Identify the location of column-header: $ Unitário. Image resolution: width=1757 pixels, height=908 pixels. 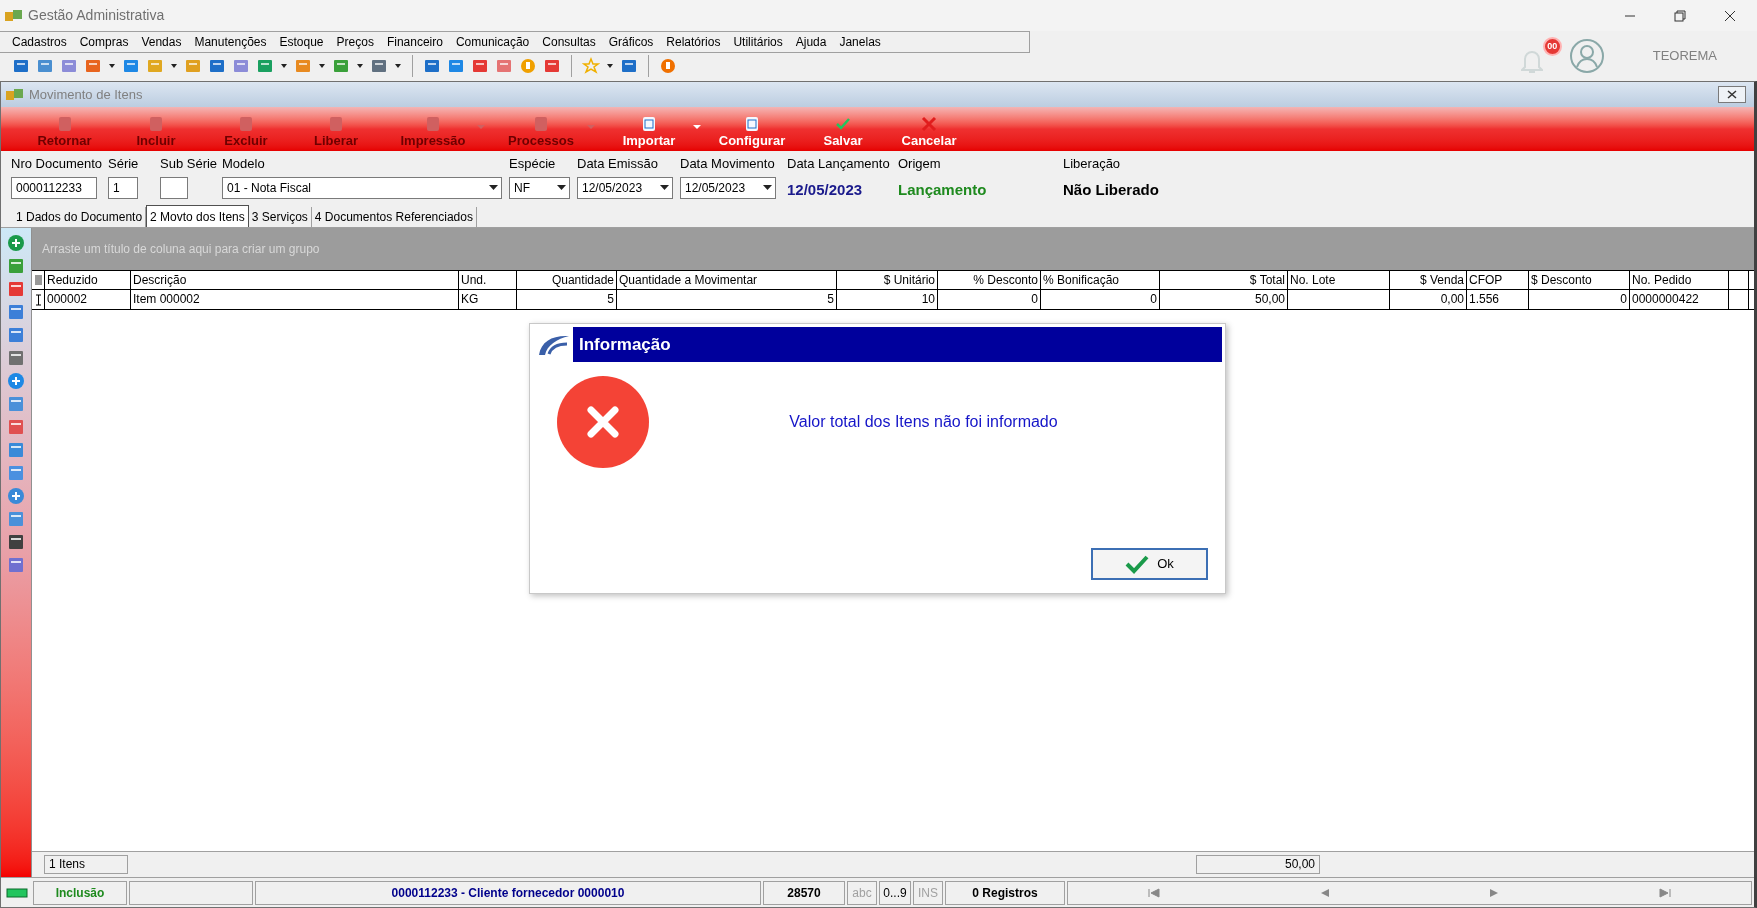
(887, 280).